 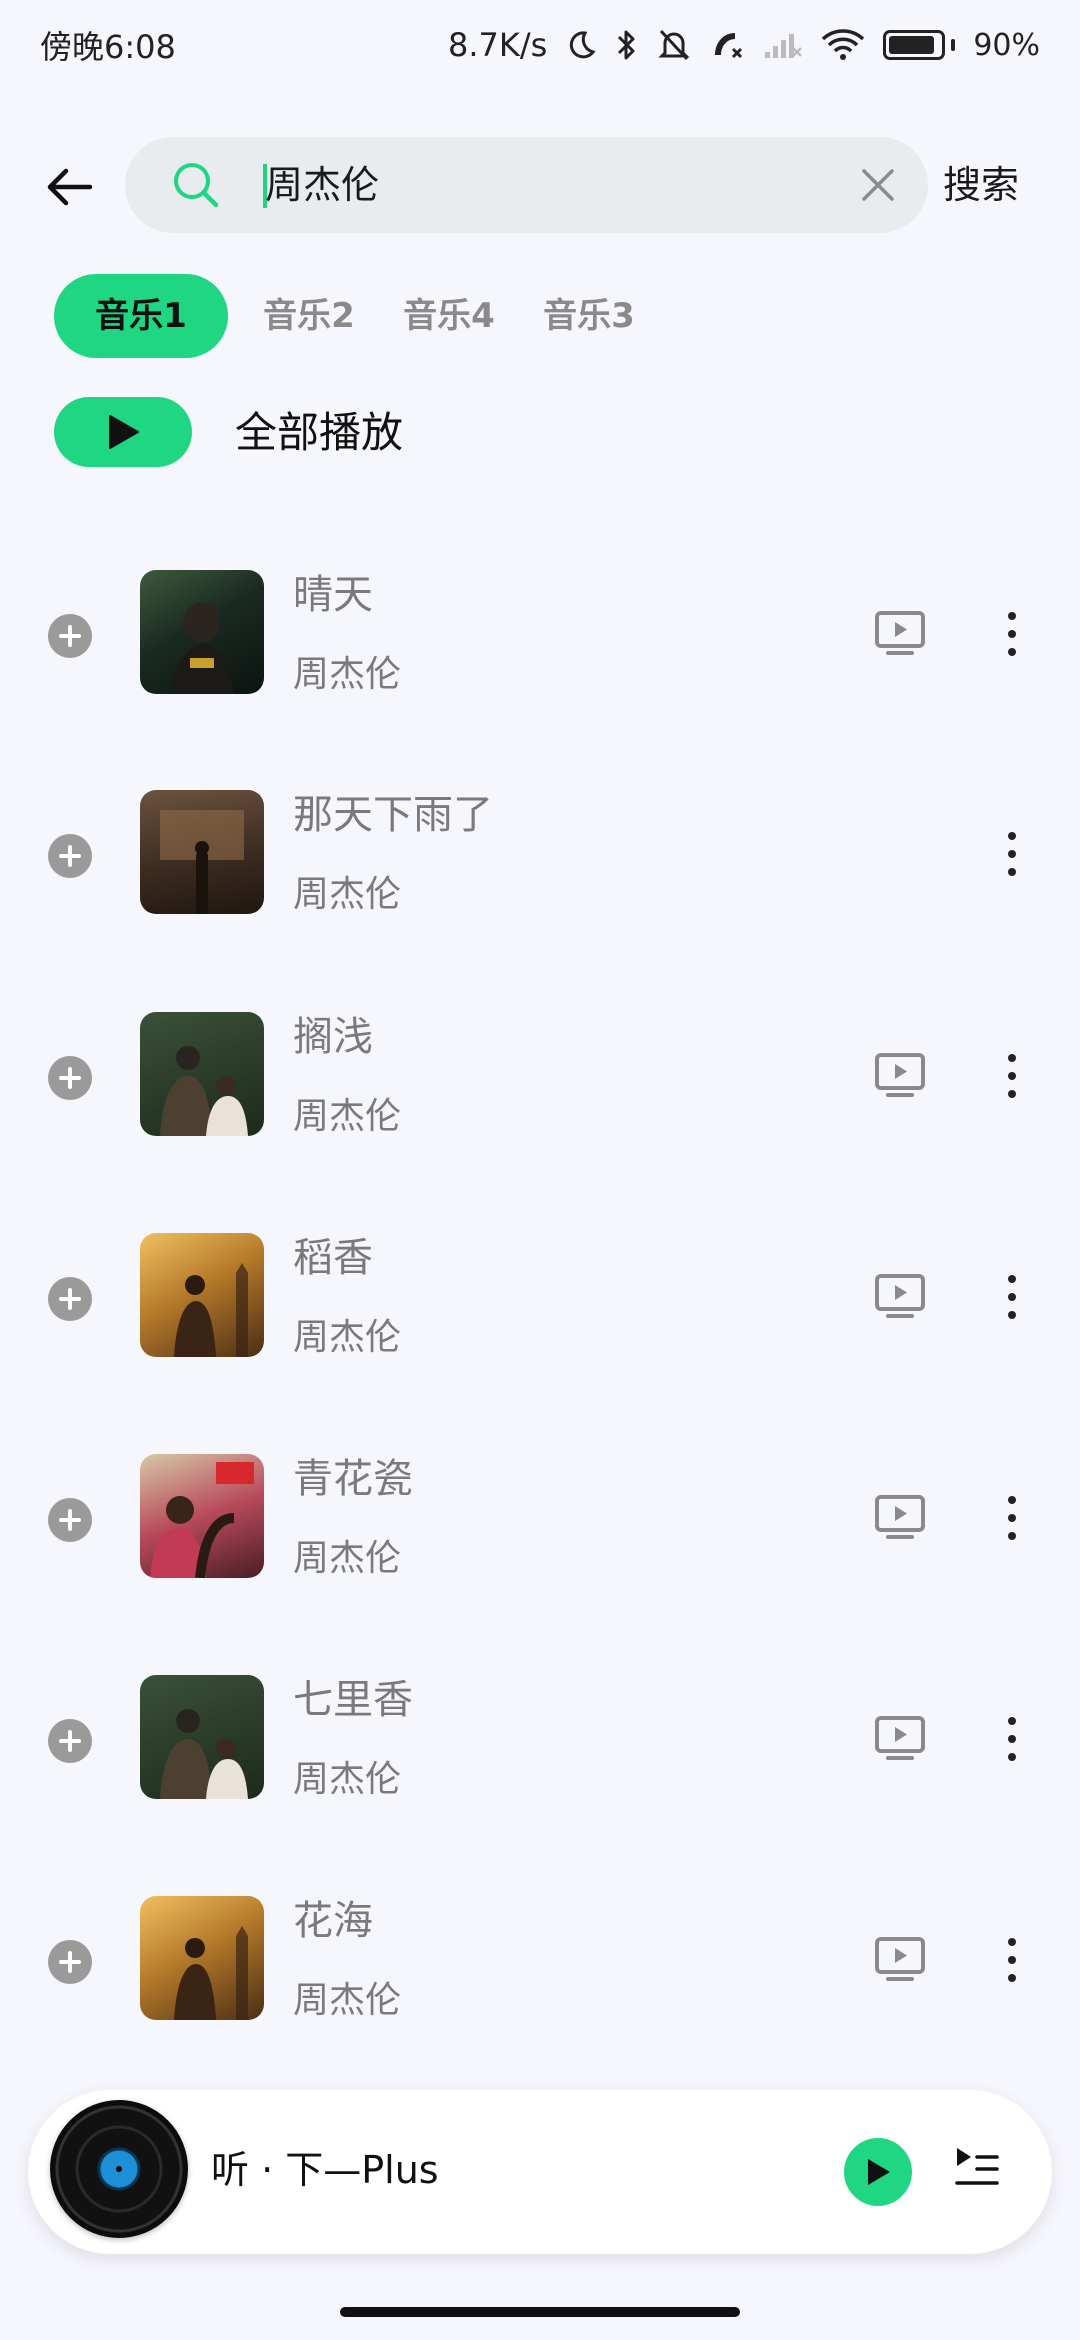 What do you see at coordinates (119, 2169) in the screenshot?
I see `vinyl-disc-icon` at bounding box center [119, 2169].